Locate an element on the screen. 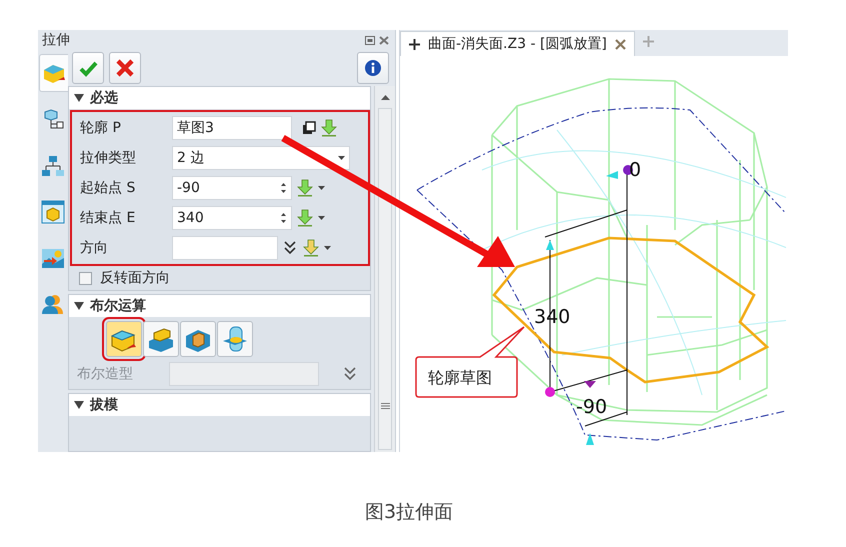  copy-icon is located at coordinates (309, 128).